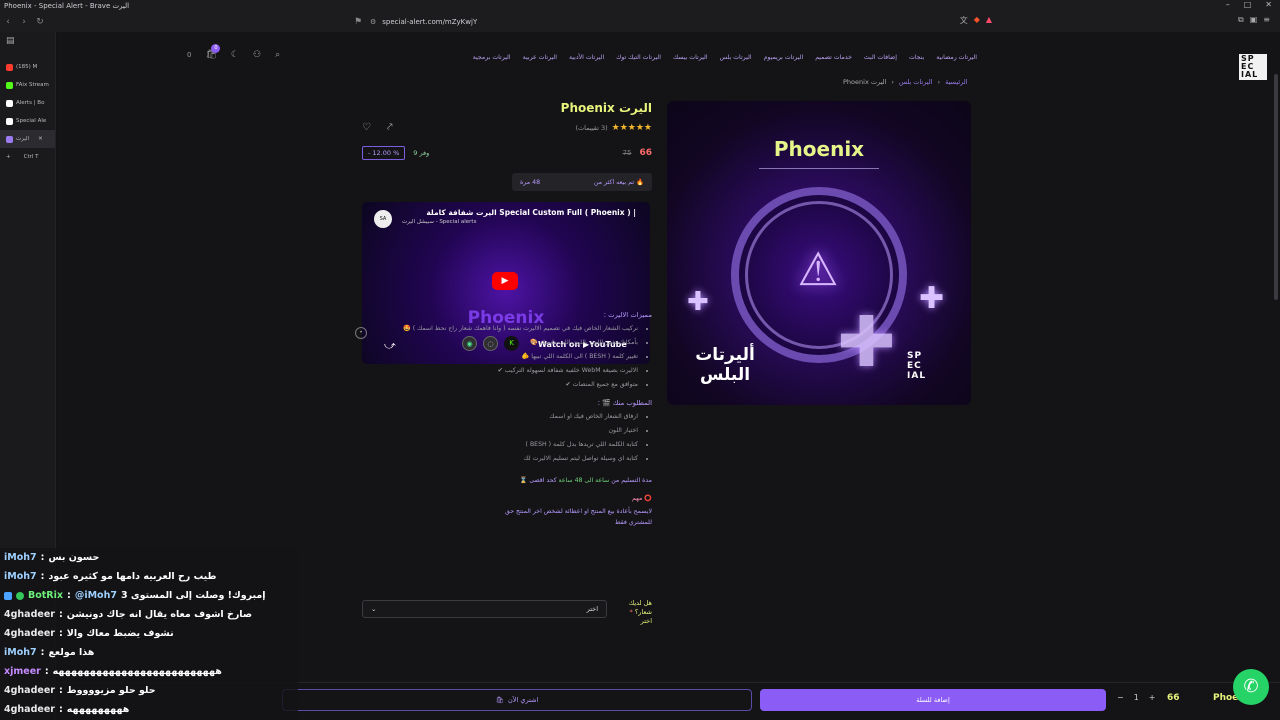 The height and width of the screenshot is (720, 1280). What do you see at coordinates (1266, 20) in the screenshot?
I see `menu-icon: ≡` at bounding box center [1266, 20].